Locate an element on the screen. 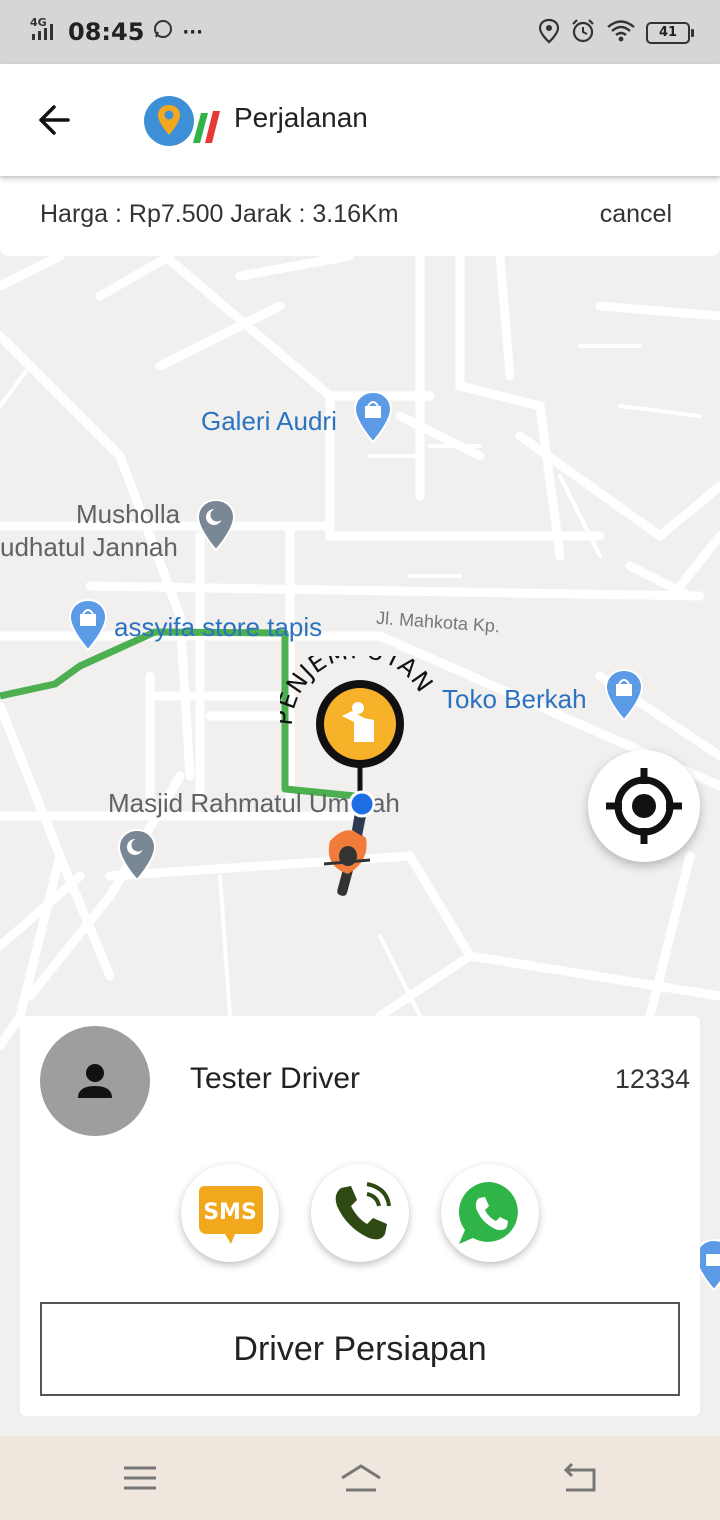 Image resolution: width=720 pixels, height=1520 pixels. whatsapp-icon is located at coordinates (488, 1212).